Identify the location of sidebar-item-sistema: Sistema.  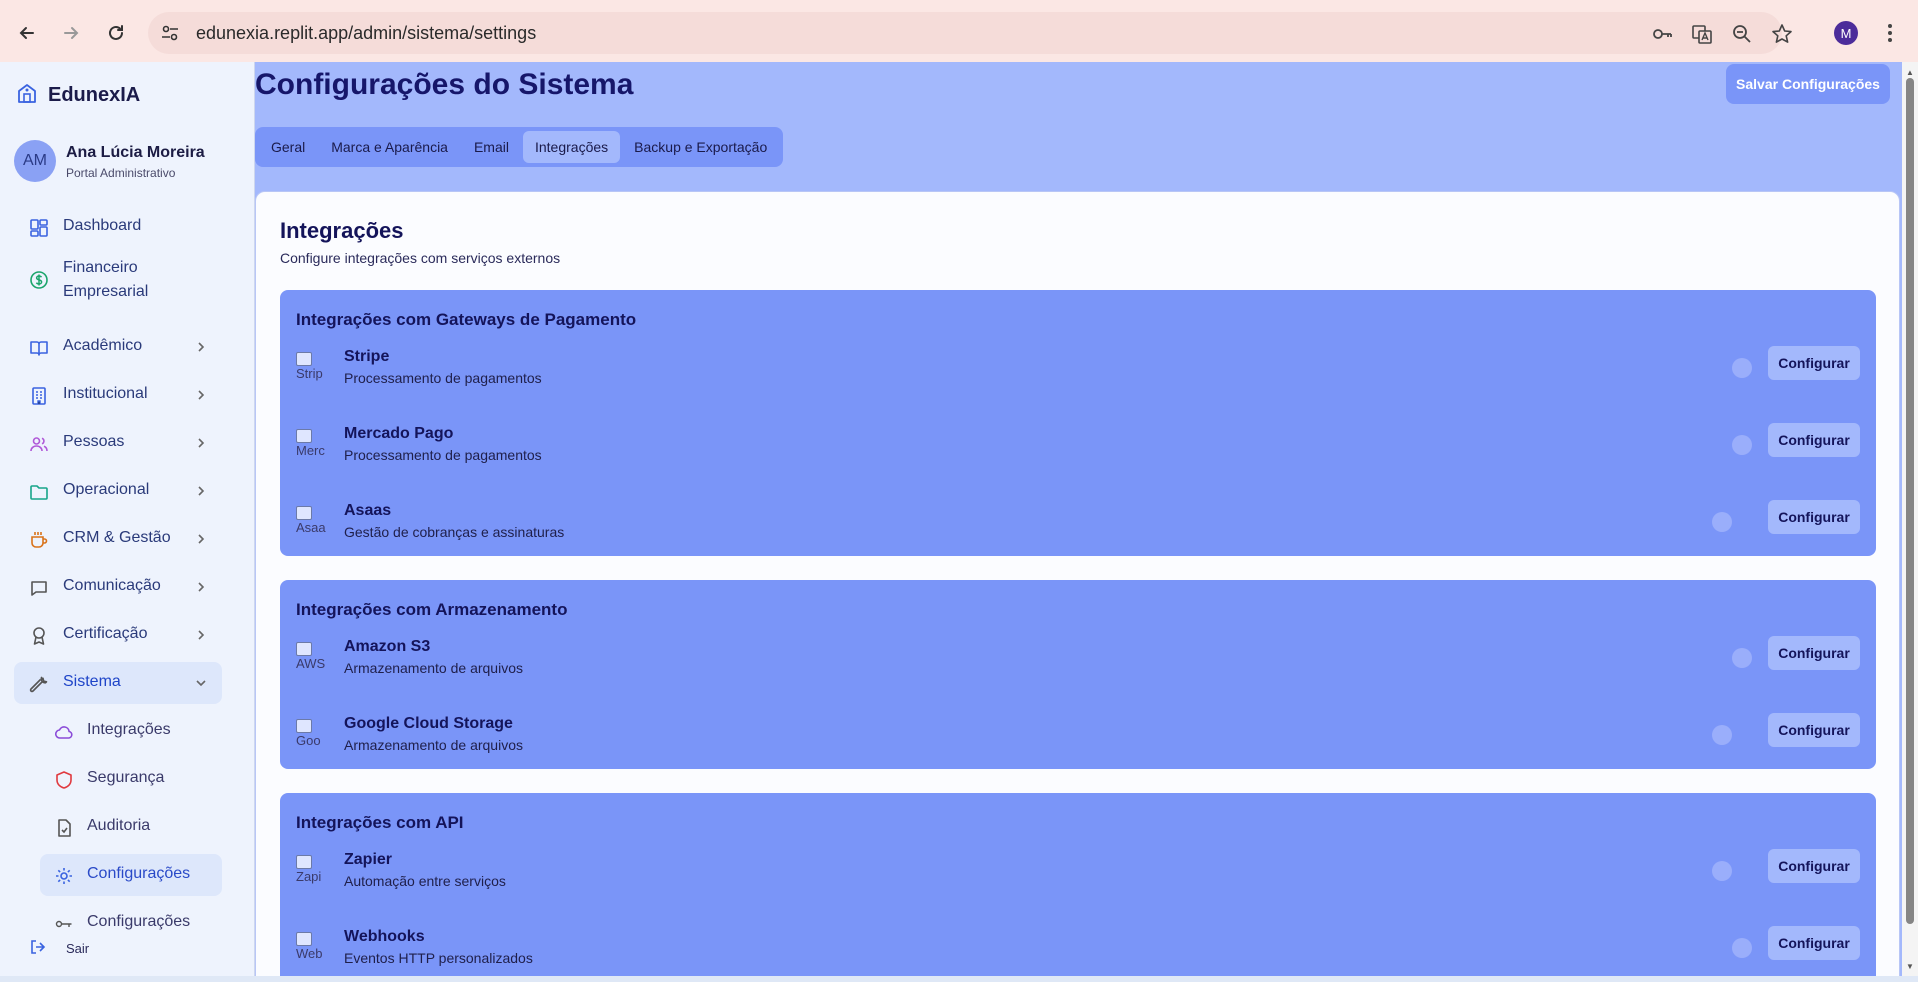
(118, 683).